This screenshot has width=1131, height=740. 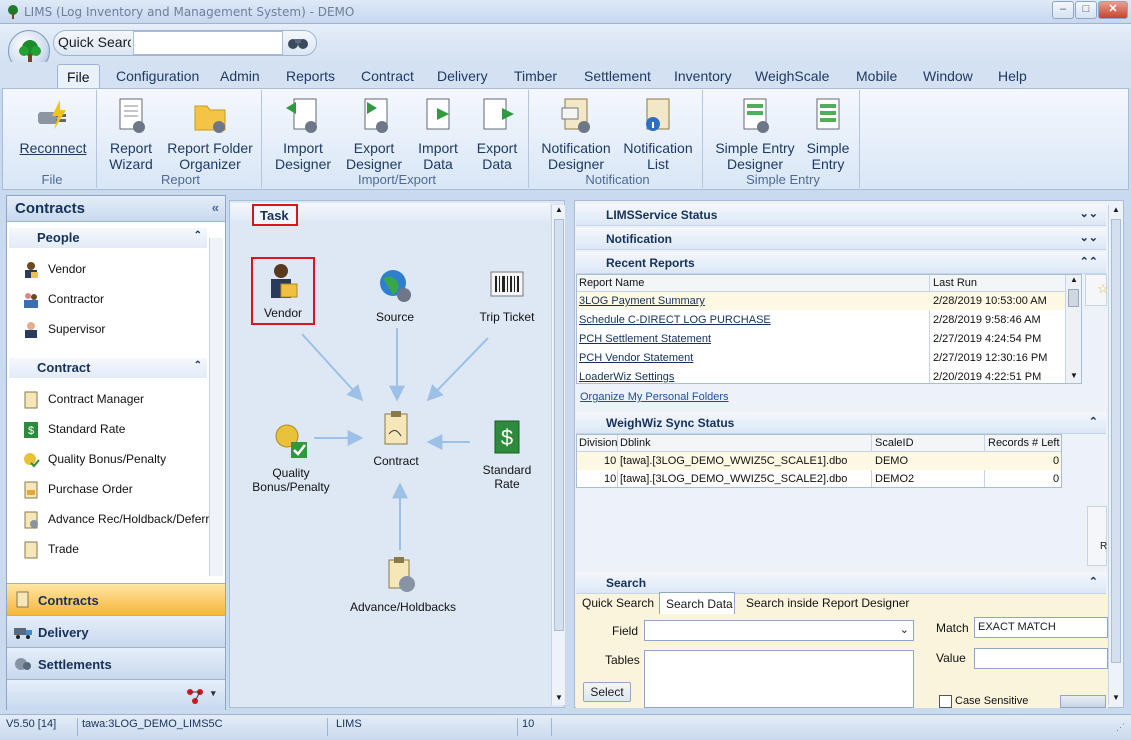 What do you see at coordinates (658, 134) in the screenshot?
I see `notification-list-button: Notification List` at bounding box center [658, 134].